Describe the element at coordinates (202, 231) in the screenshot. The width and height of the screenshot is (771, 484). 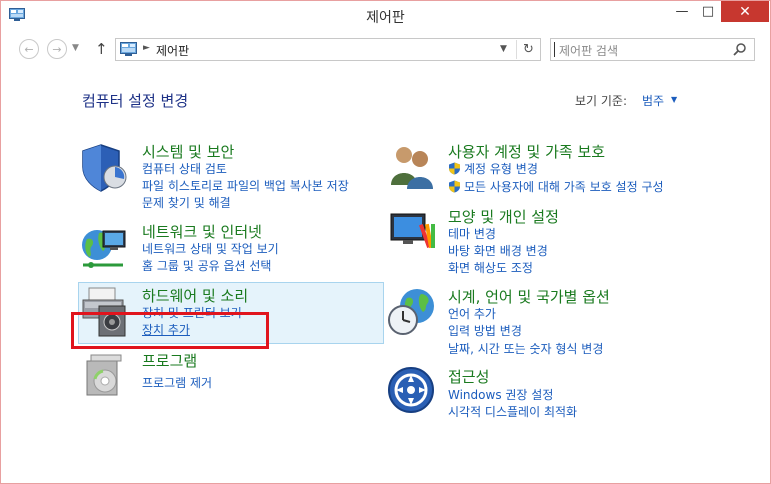
I see `category-title-network-internet: 네트워크 및 인터넷` at that location.